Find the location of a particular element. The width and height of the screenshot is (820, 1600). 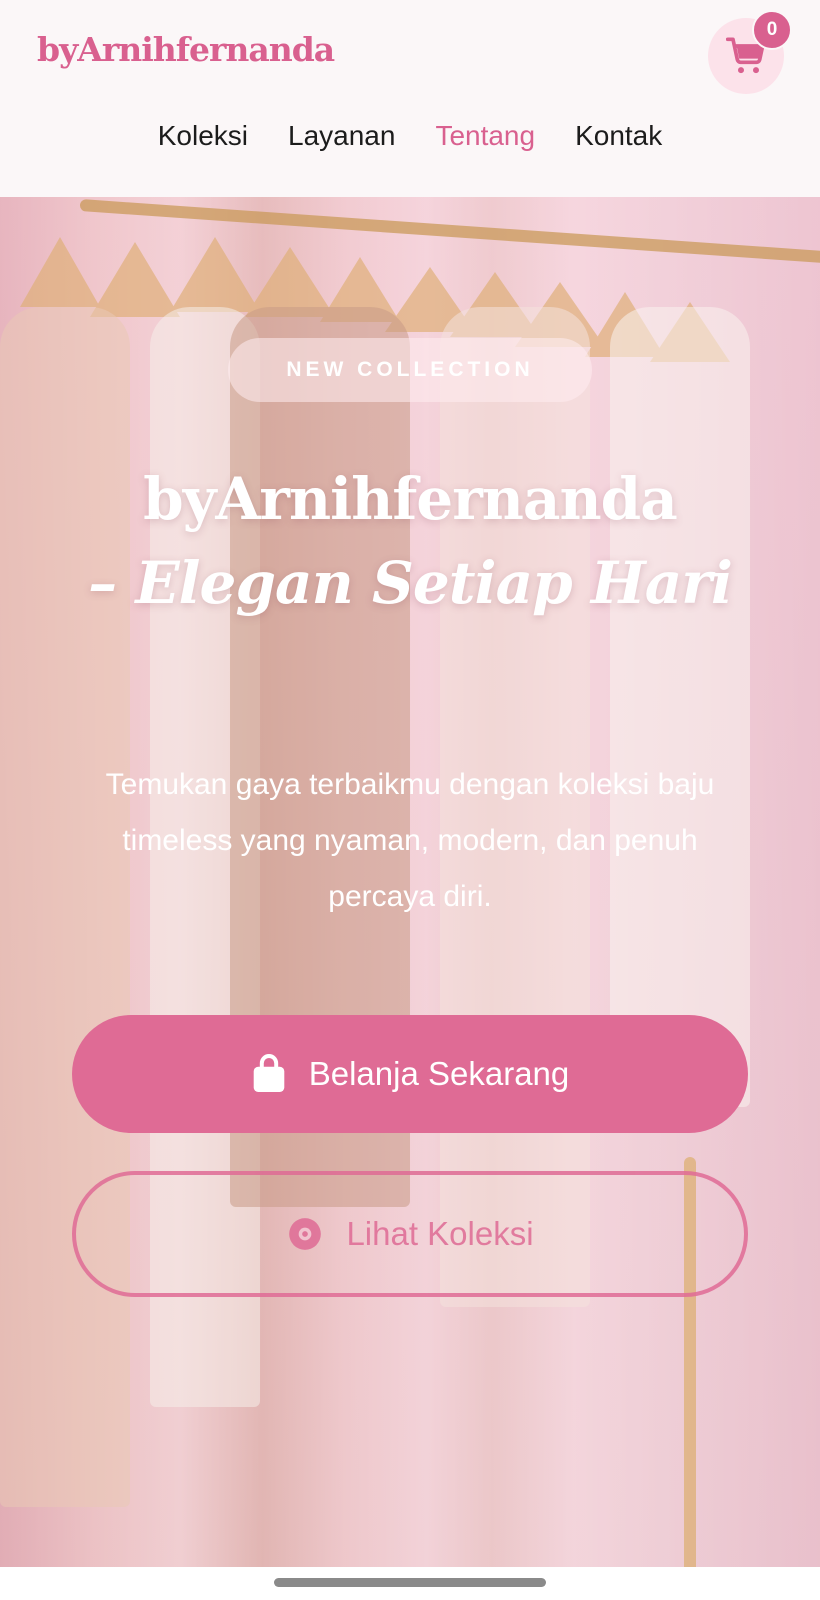

eye-icon is located at coordinates (305, 1234).